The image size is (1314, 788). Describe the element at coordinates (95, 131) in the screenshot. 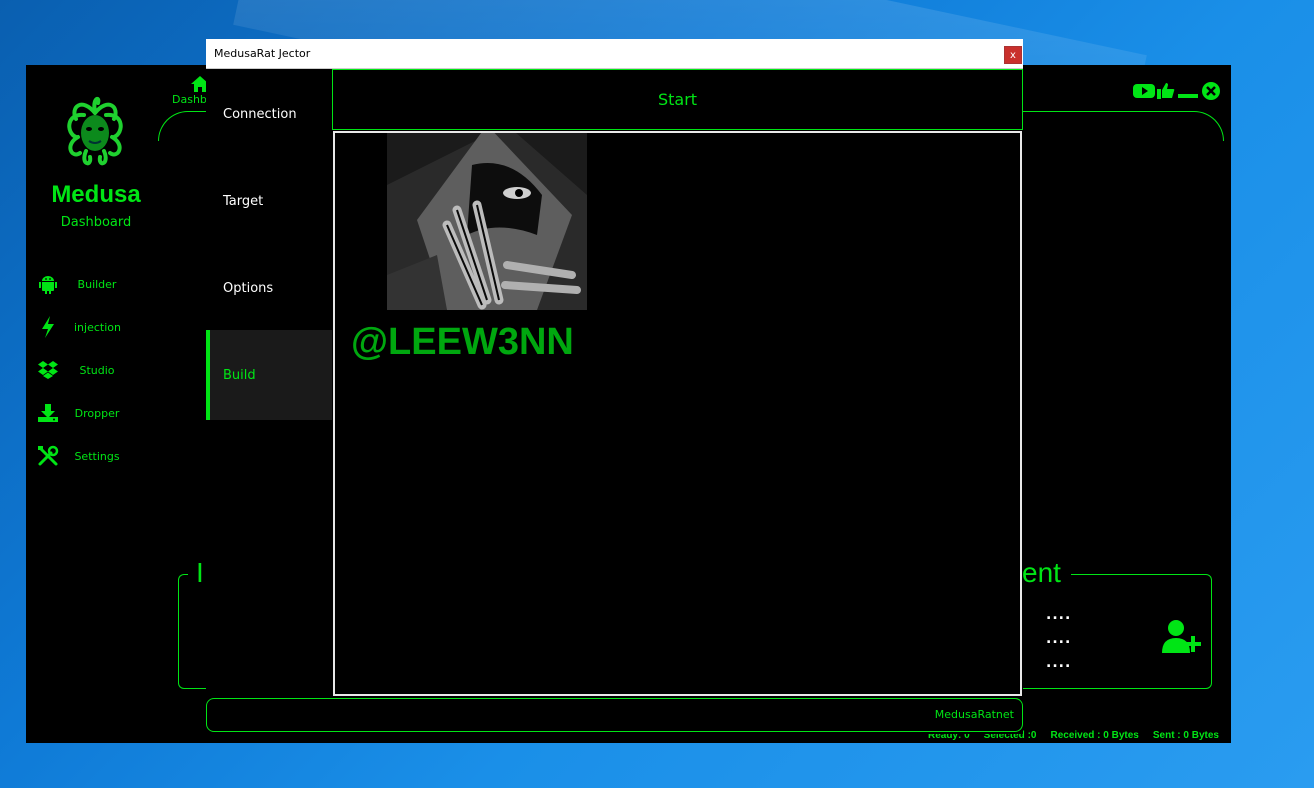

I see `medusa-logo-icon` at that location.